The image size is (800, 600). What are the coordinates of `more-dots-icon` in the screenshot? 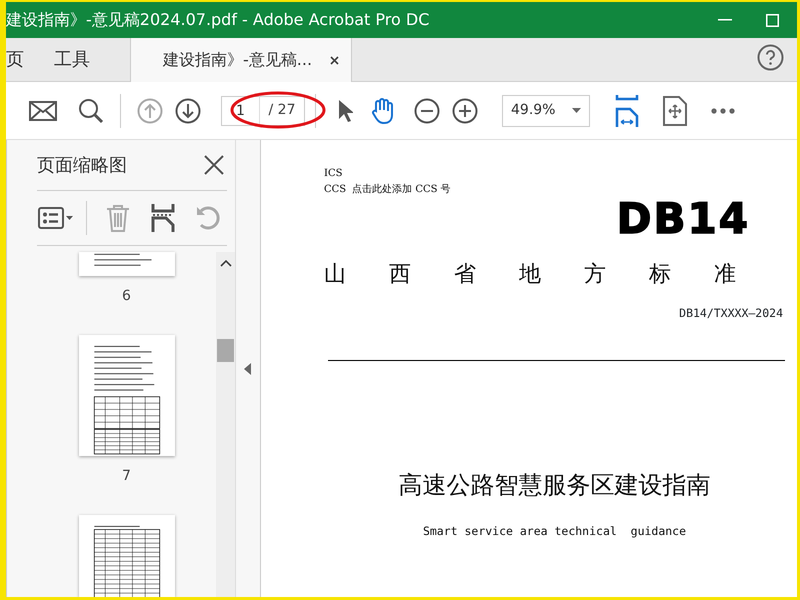 It's located at (723, 111).